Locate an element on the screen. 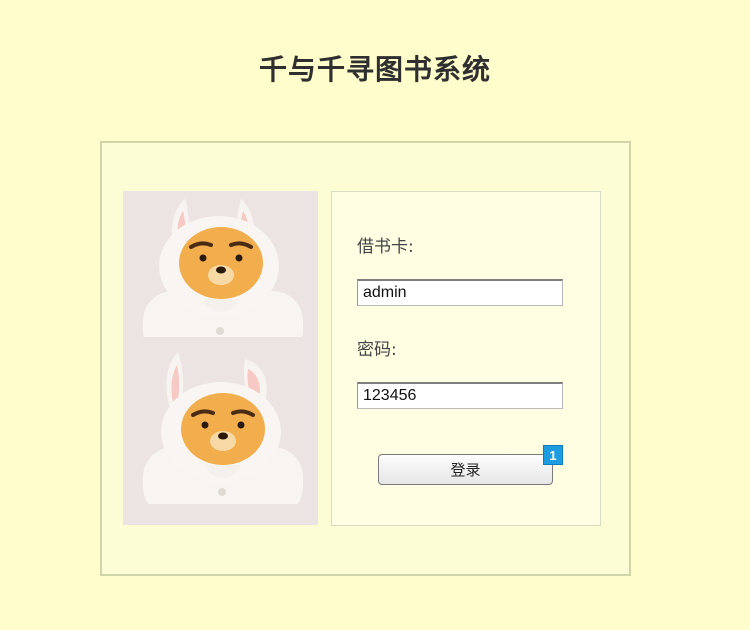  library-card-input is located at coordinates (460, 292).